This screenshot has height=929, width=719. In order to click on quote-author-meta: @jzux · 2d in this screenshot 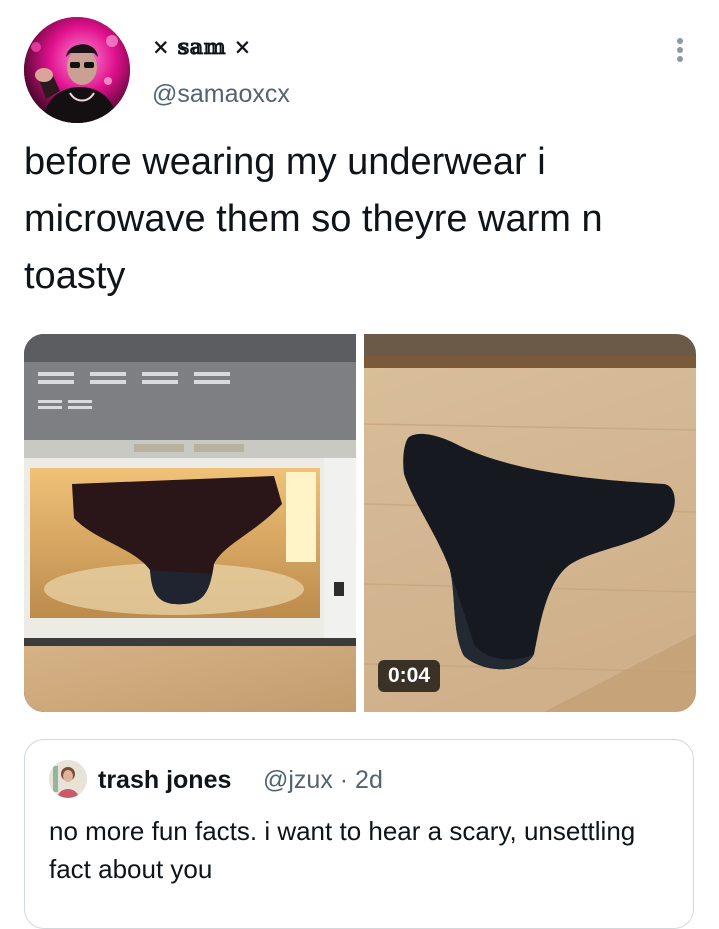, I will do `click(323, 780)`.